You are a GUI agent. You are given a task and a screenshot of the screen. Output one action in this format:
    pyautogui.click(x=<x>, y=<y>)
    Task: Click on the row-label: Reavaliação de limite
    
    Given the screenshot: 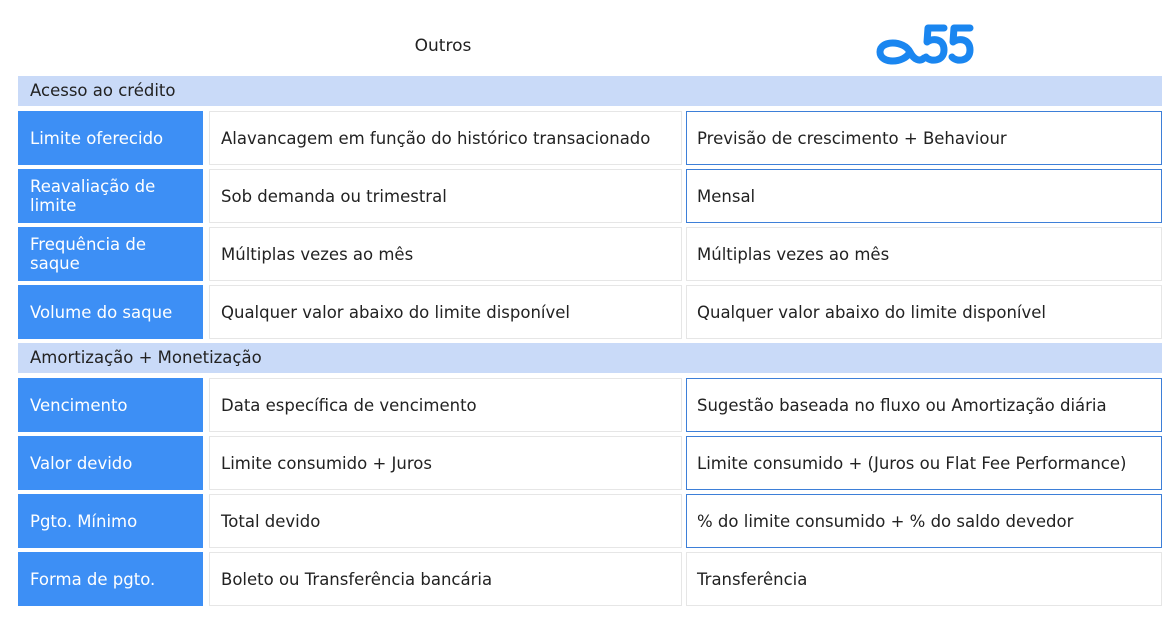 What is the action you would take?
    pyautogui.click(x=110, y=196)
    